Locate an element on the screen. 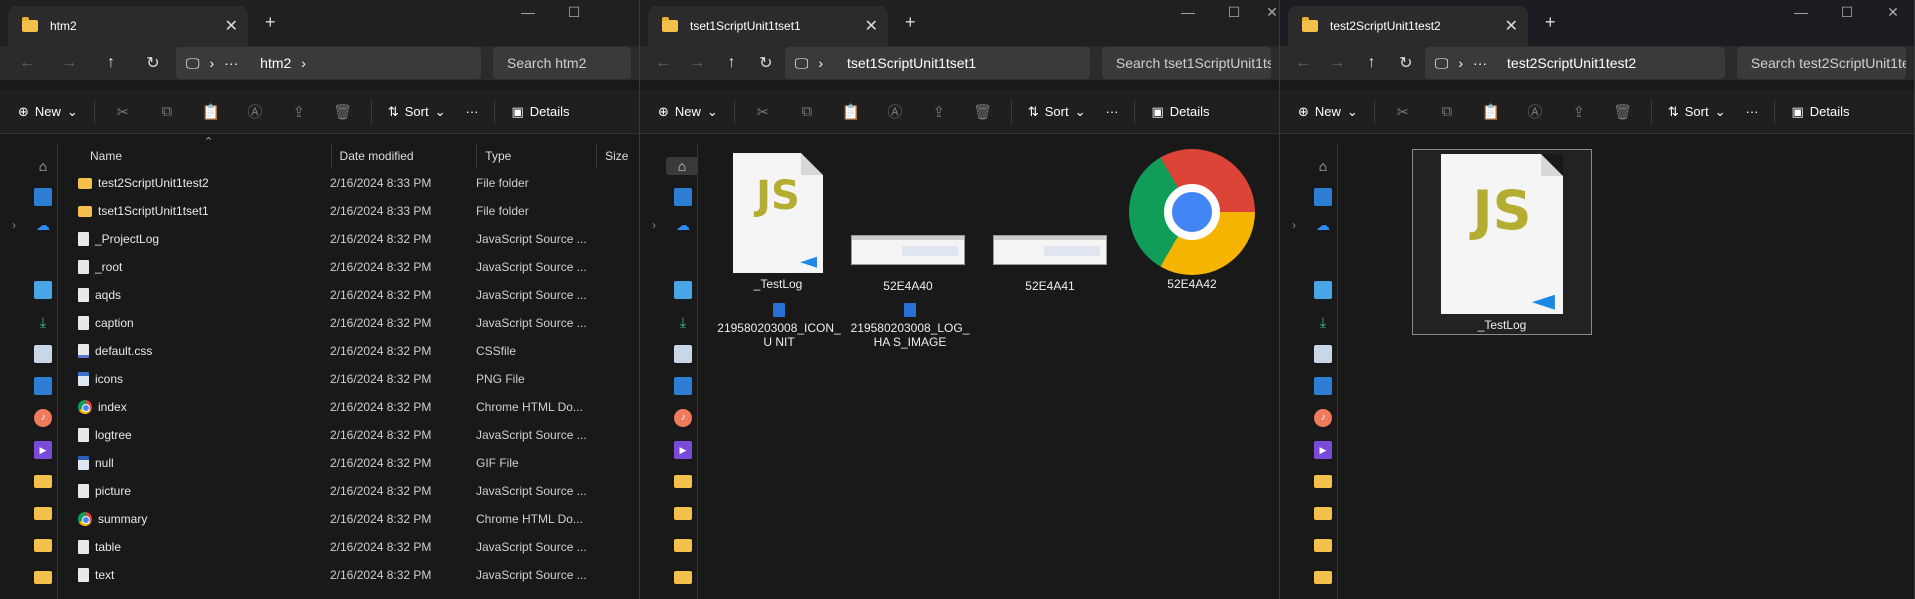  onedrive-icon: ☁ is located at coordinates (1323, 225).